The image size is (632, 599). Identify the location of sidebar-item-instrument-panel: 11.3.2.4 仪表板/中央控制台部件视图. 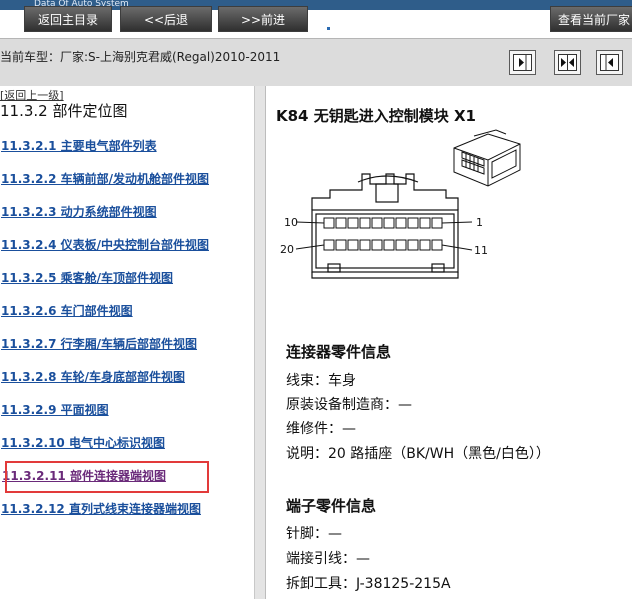
(105, 244).